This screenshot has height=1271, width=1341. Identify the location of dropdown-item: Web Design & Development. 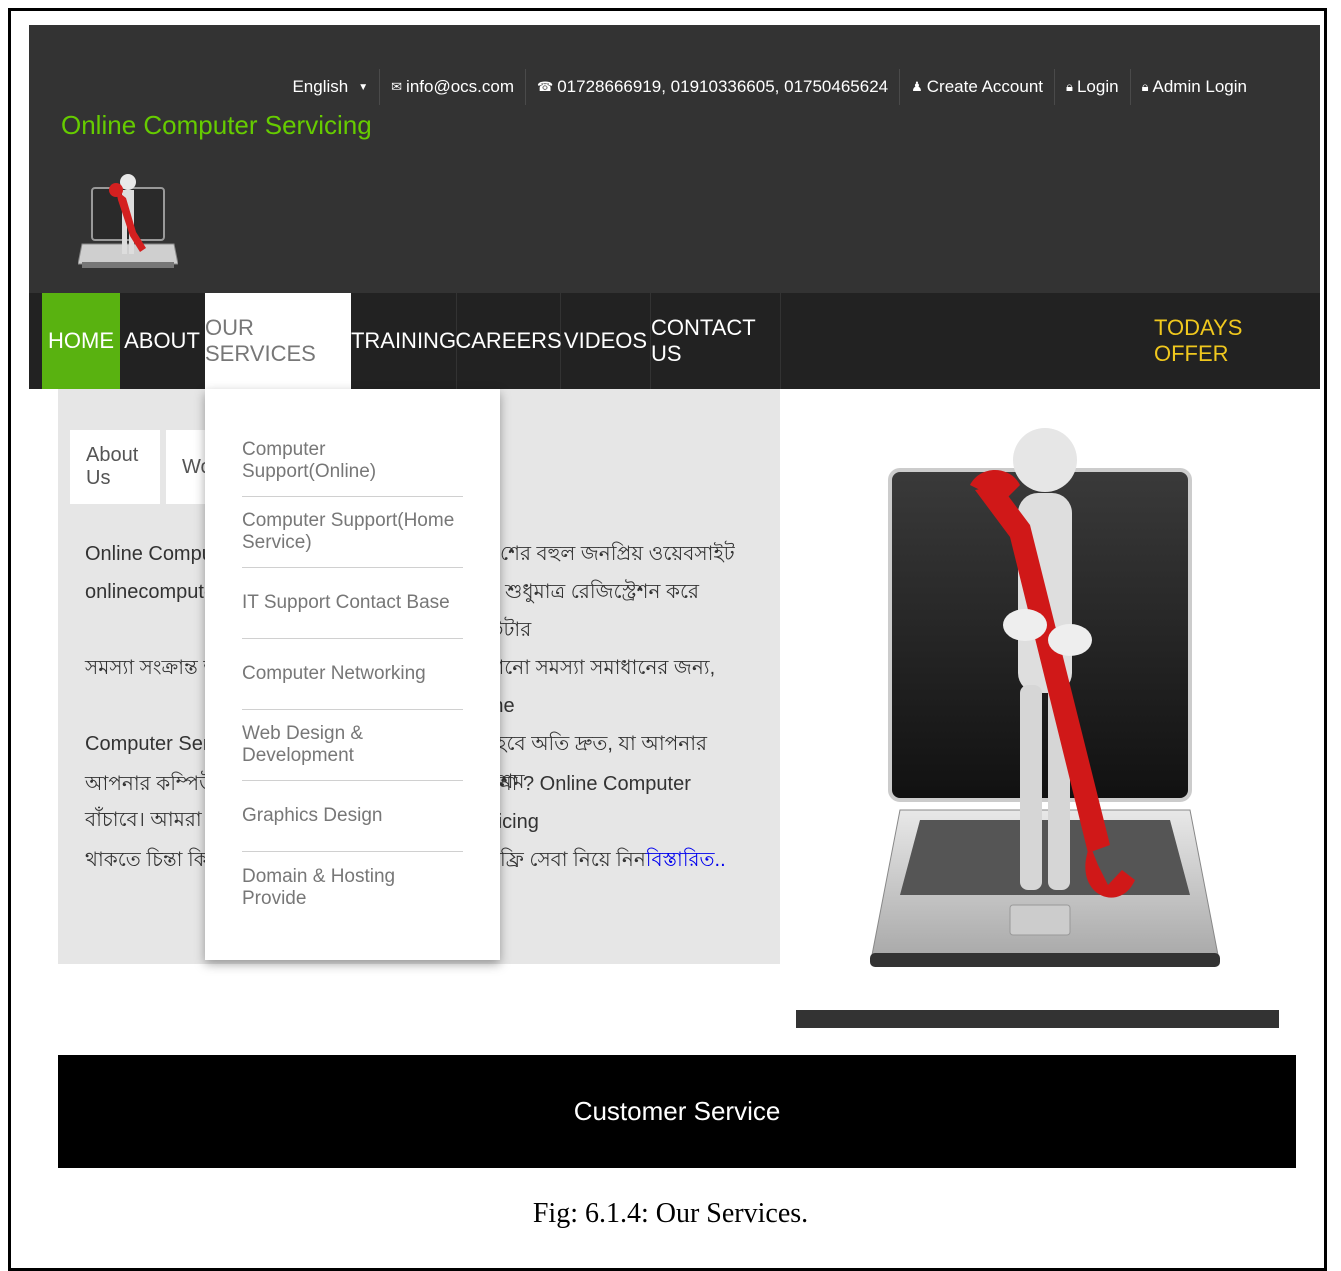
(352, 745).